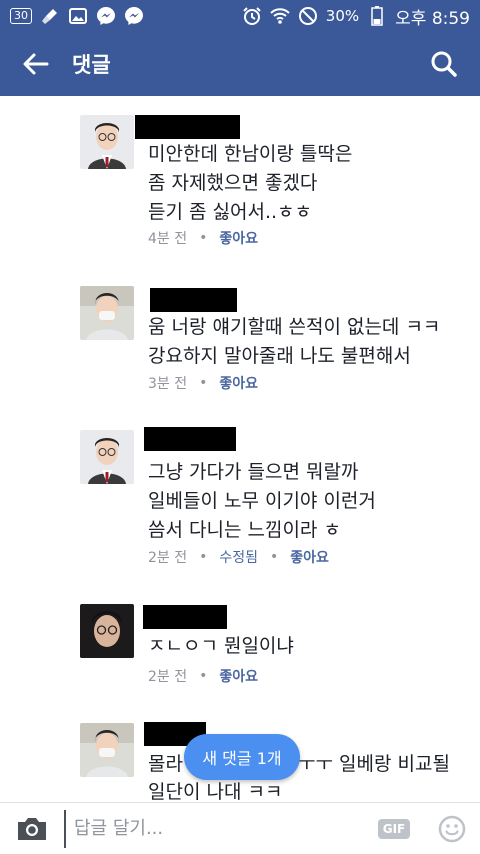 The height and width of the screenshot is (854, 480). I want to click on comment-text: 미안한데 한남이랑 틀딱은 좀 자제했으면 좋겠다 듣기 좀 싫어서..ㅎㅎ, so click(250, 183).